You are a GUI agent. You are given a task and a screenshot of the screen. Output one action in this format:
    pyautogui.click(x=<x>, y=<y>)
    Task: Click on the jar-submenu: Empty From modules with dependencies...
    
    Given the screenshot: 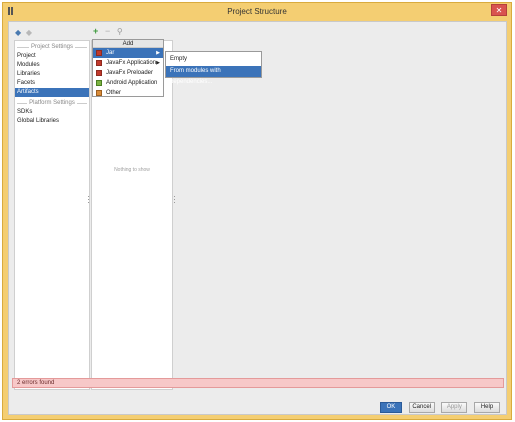 What is the action you would take?
    pyautogui.click(x=213, y=68)
    